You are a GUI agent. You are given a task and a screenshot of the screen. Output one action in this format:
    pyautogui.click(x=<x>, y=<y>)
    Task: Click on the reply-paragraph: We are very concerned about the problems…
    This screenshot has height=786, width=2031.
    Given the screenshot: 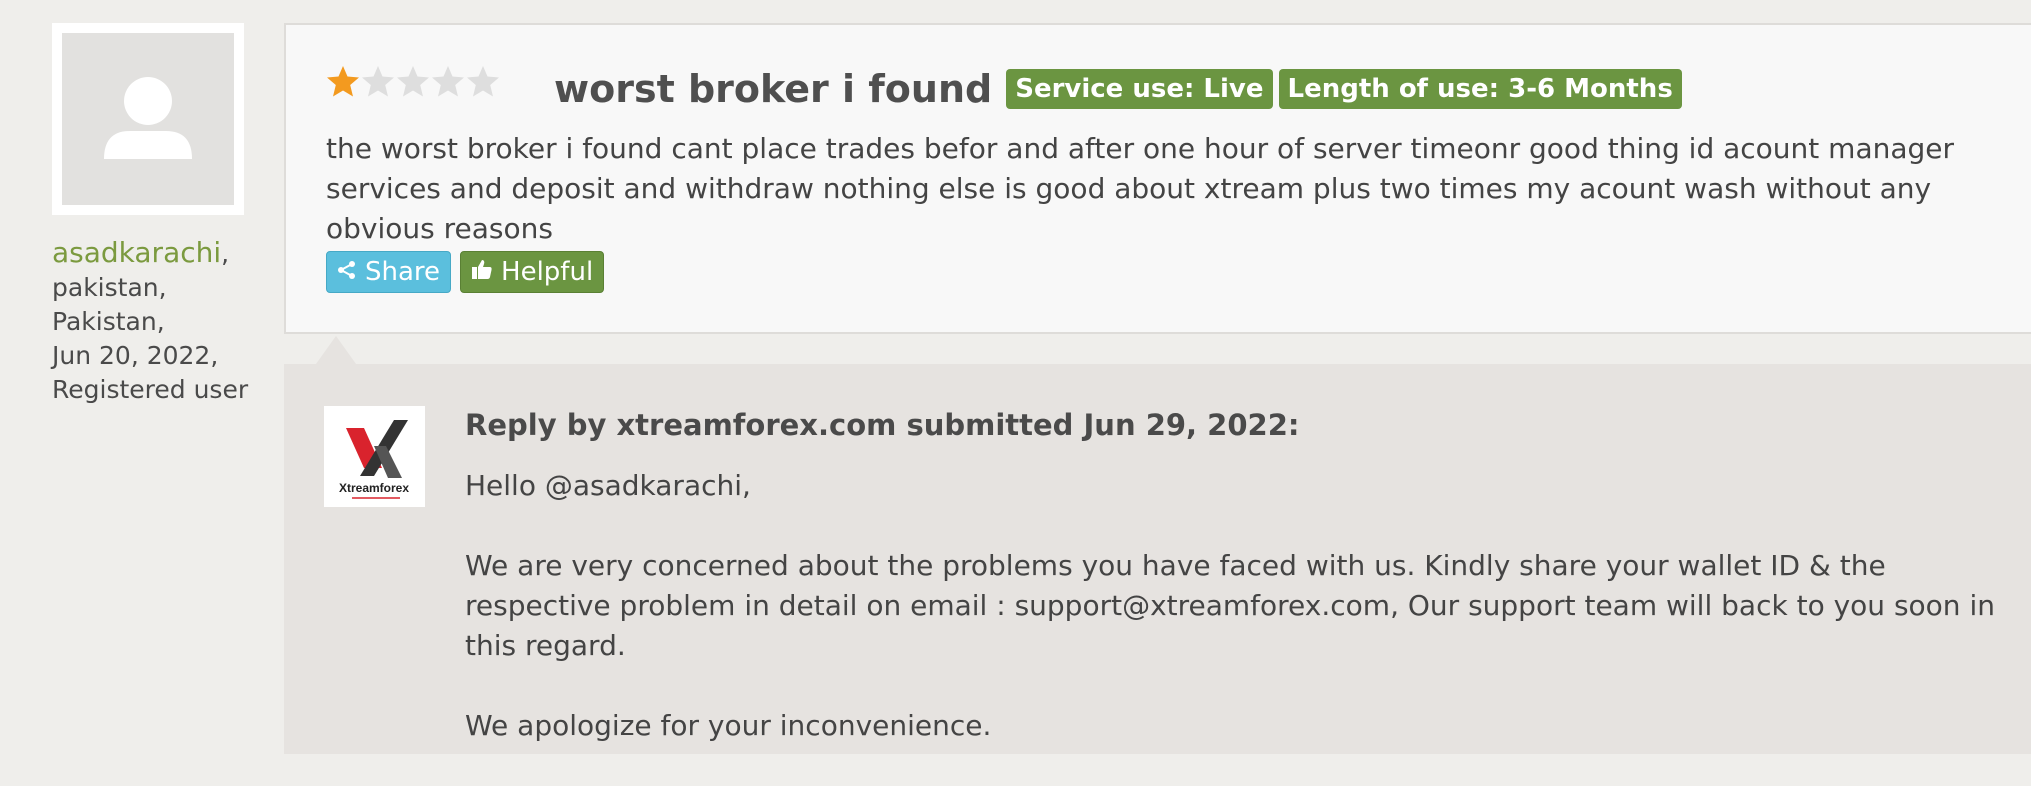 What is the action you would take?
    pyautogui.click(x=1230, y=605)
    